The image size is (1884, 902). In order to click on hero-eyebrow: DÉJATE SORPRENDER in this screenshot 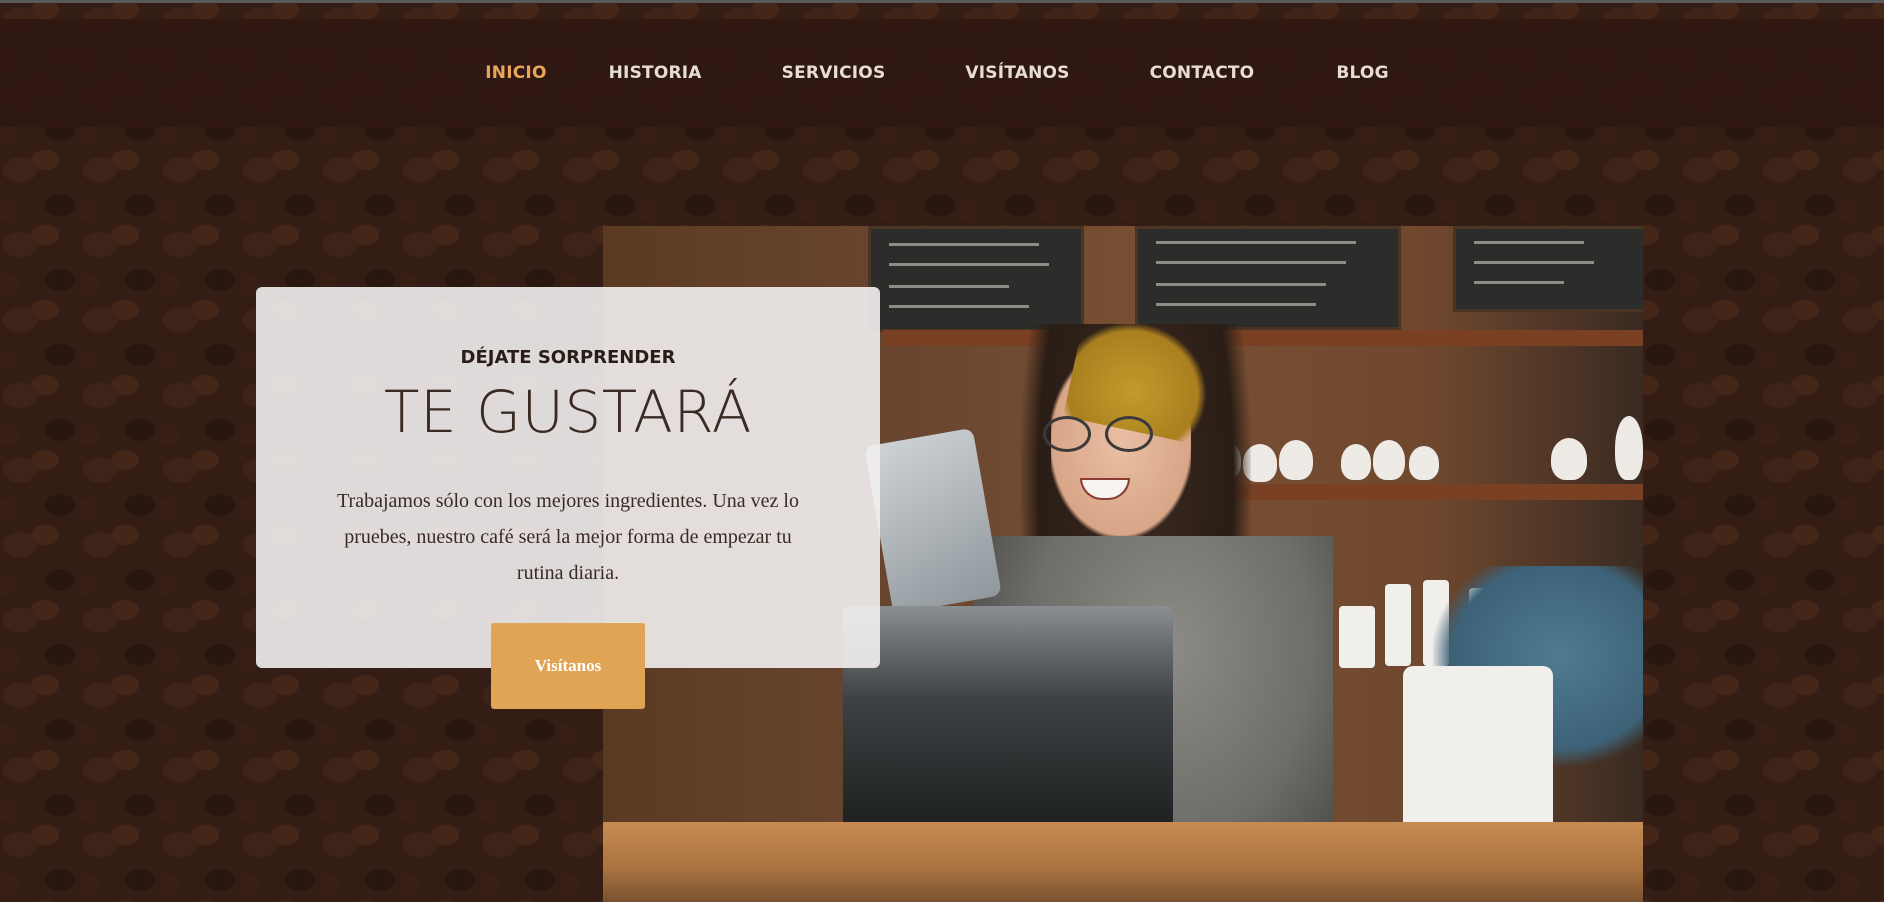, I will do `click(568, 357)`.